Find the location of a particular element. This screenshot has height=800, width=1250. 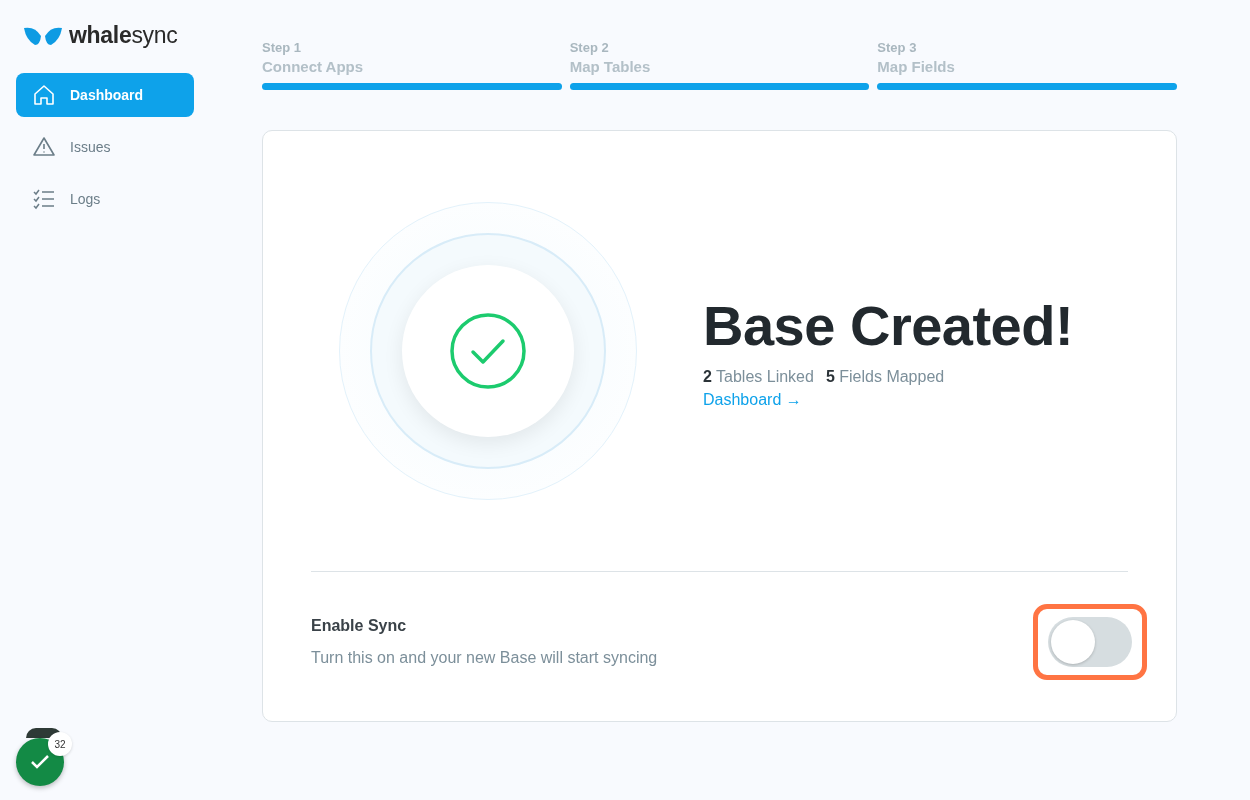

sidebar-item: Logs is located at coordinates (105, 199).